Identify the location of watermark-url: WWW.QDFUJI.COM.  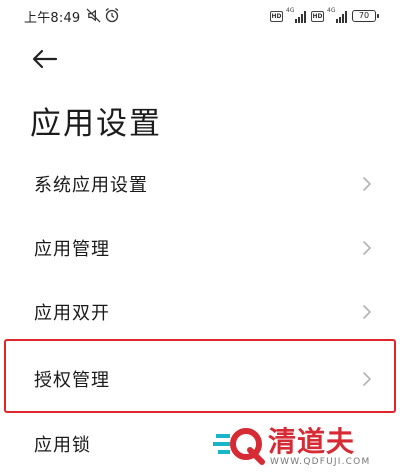
(320, 462).